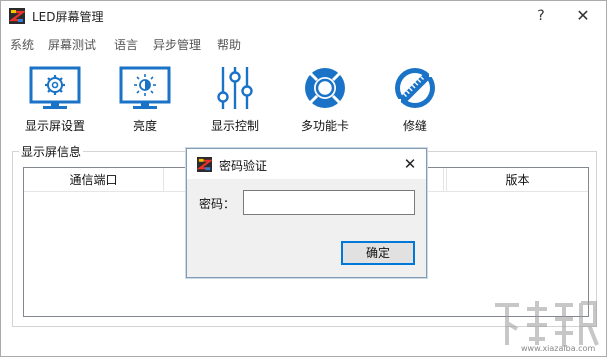  I want to click on menu-item-language: 语言, so click(126, 44).